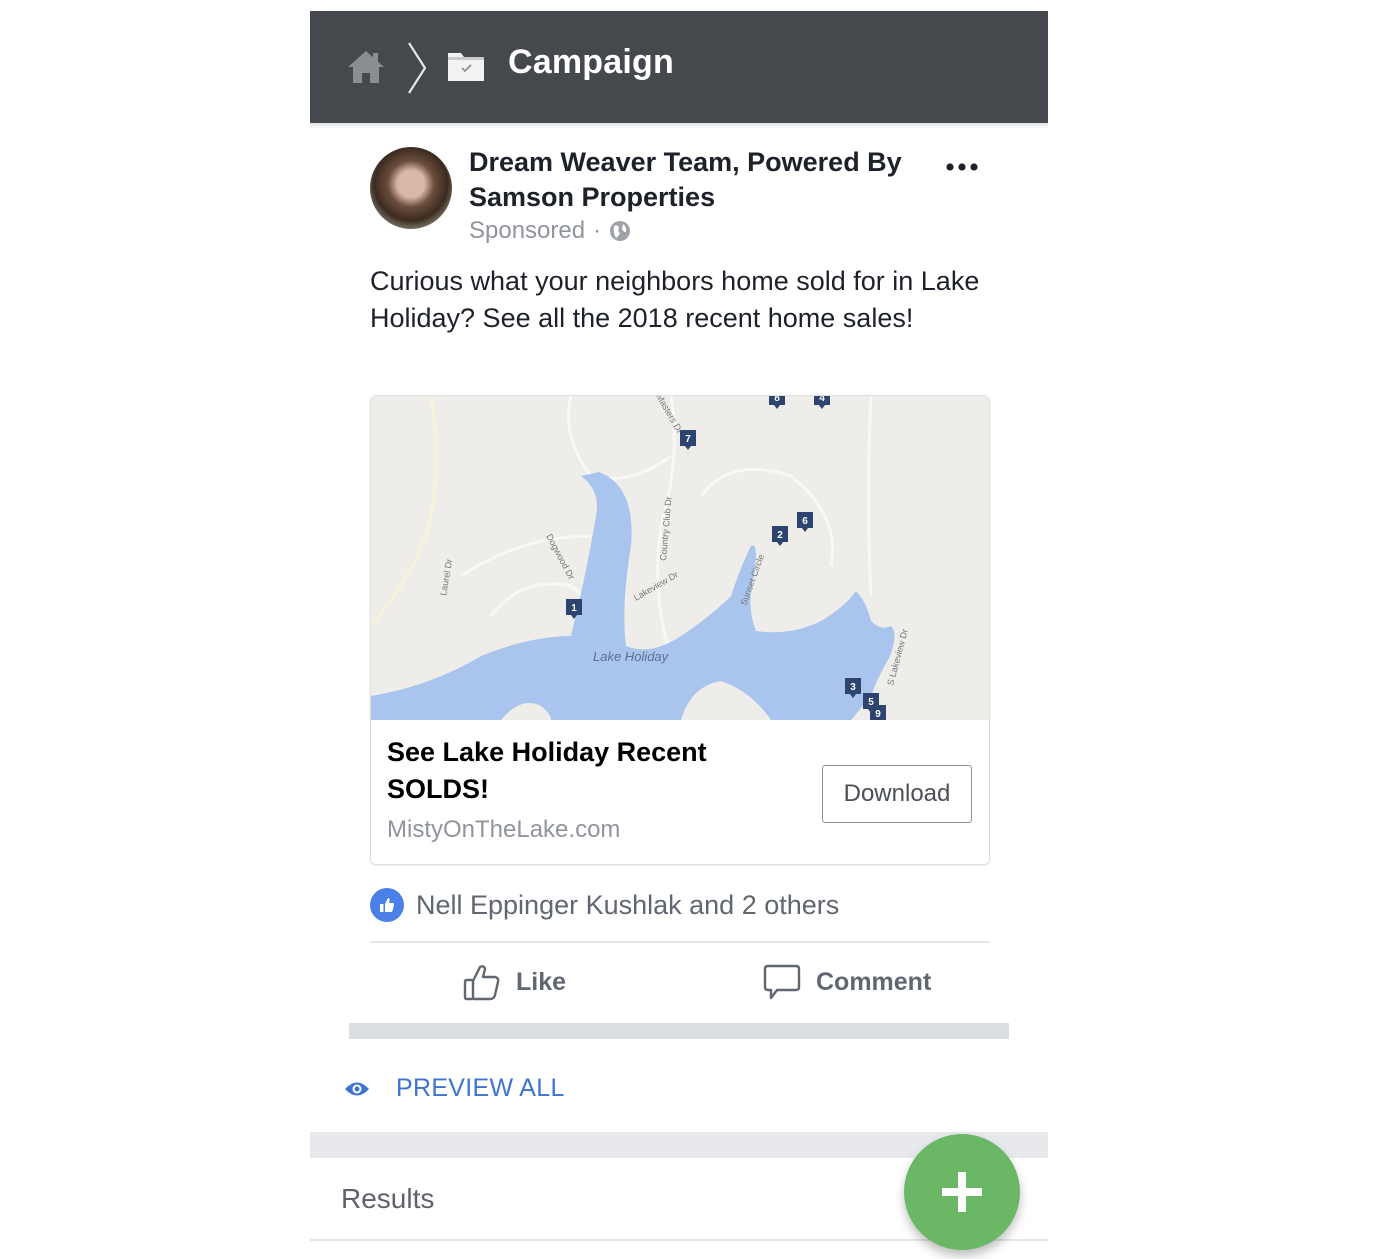 The image size is (1400, 1259). Describe the element at coordinates (780, 535) in the screenshot. I see `map-marker-label: 2` at that location.